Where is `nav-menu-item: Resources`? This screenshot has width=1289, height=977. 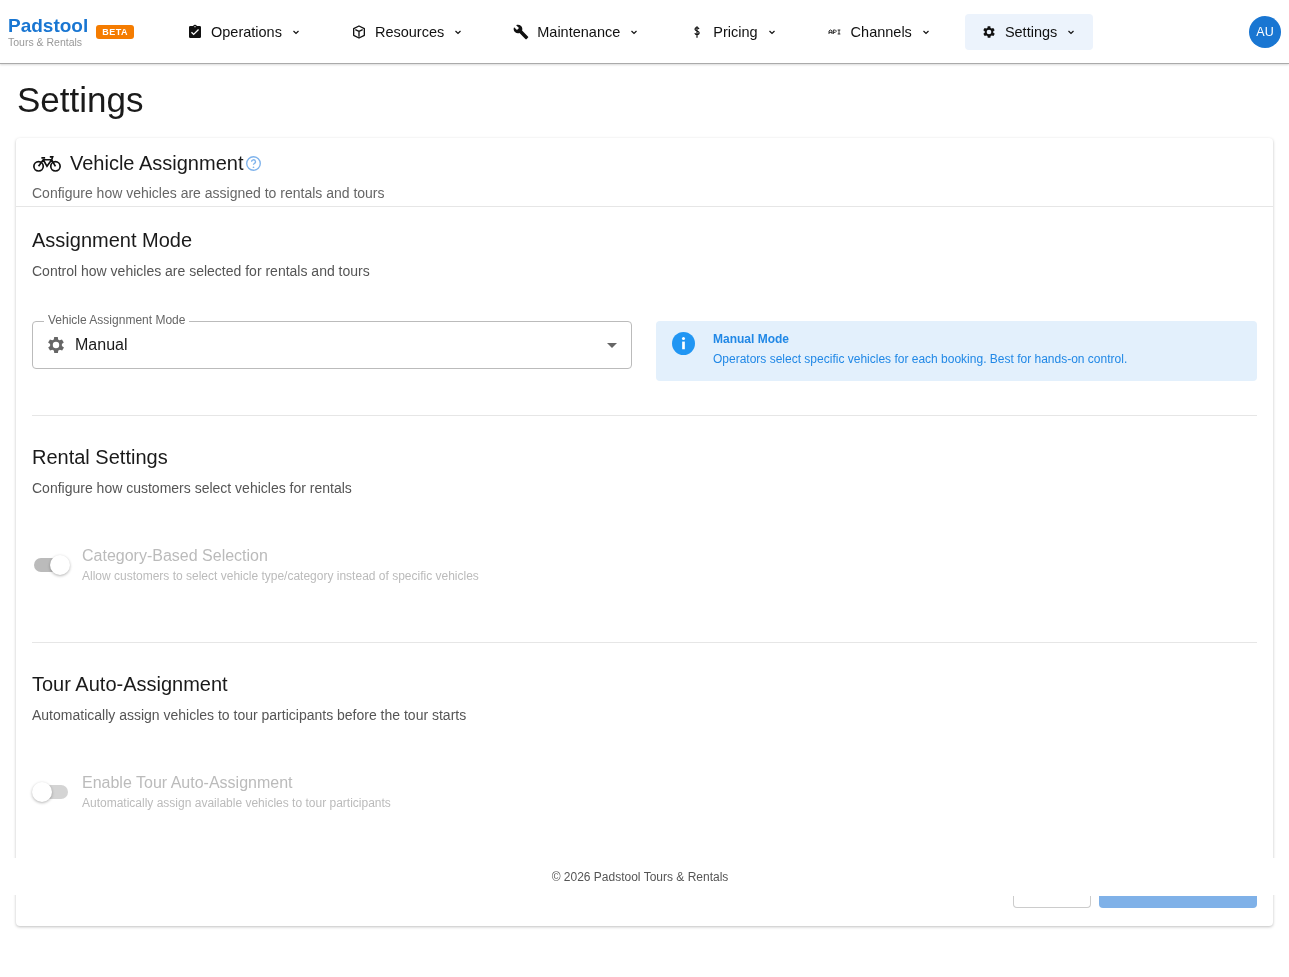
nav-menu-item: Resources is located at coordinates (407, 31).